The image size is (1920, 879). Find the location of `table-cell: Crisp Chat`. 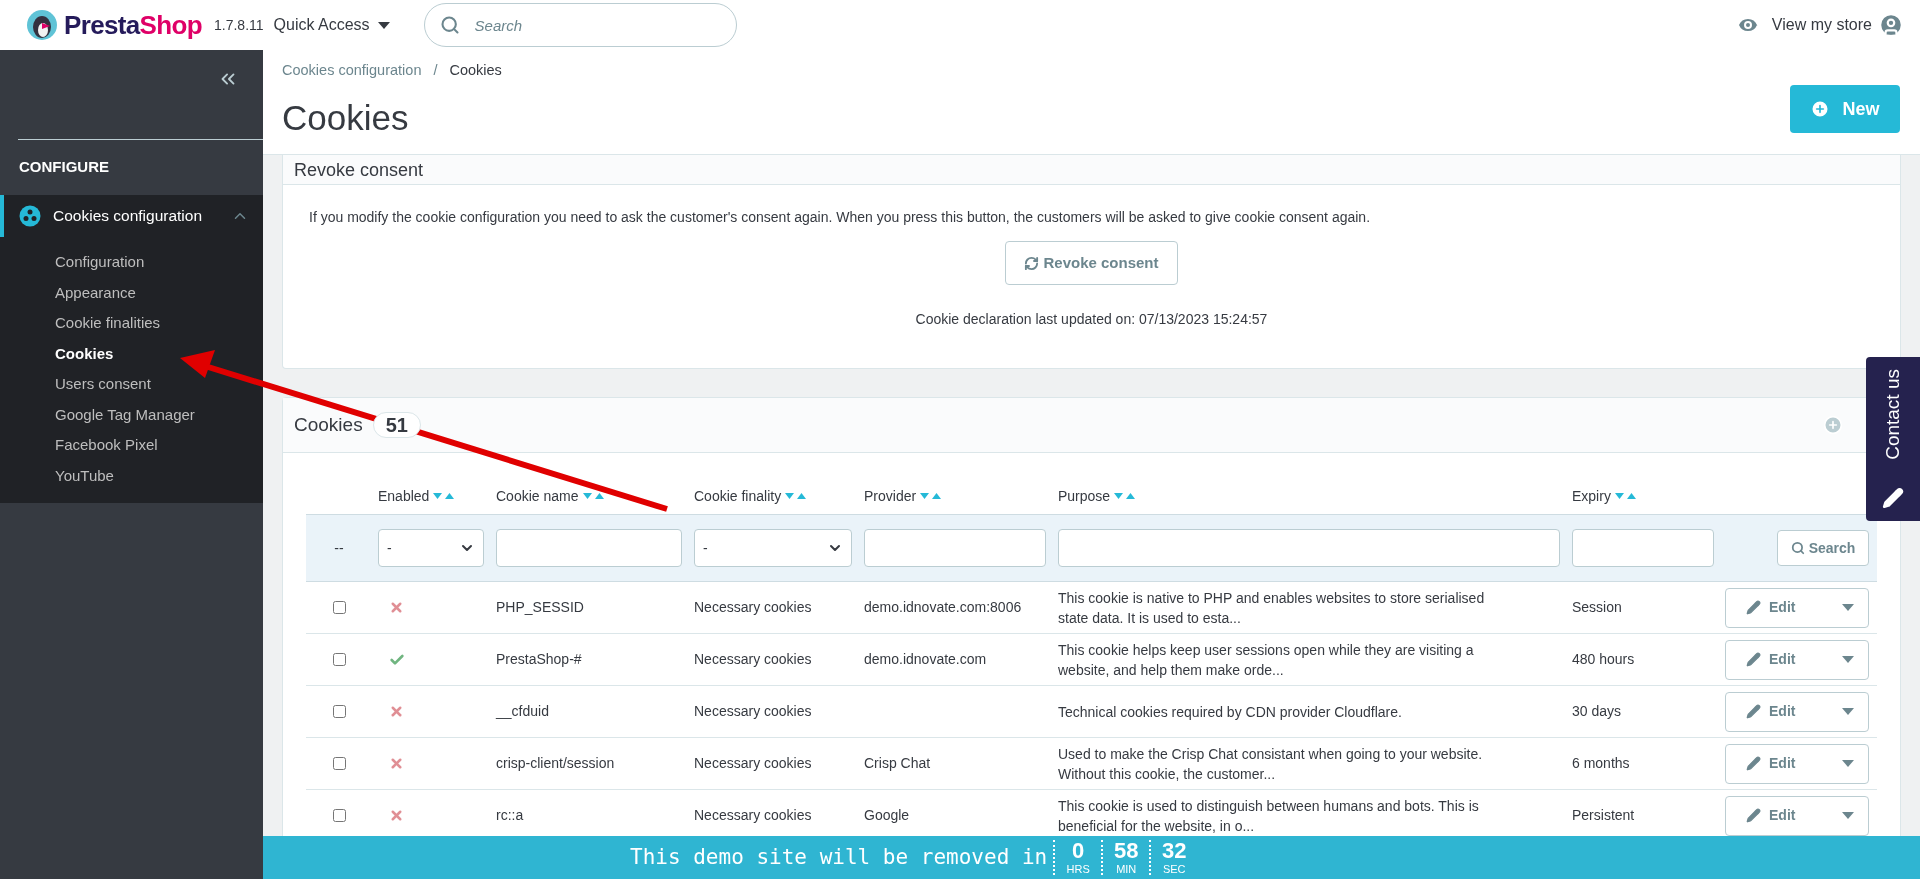

table-cell: Crisp Chat is located at coordinates (897, 763).